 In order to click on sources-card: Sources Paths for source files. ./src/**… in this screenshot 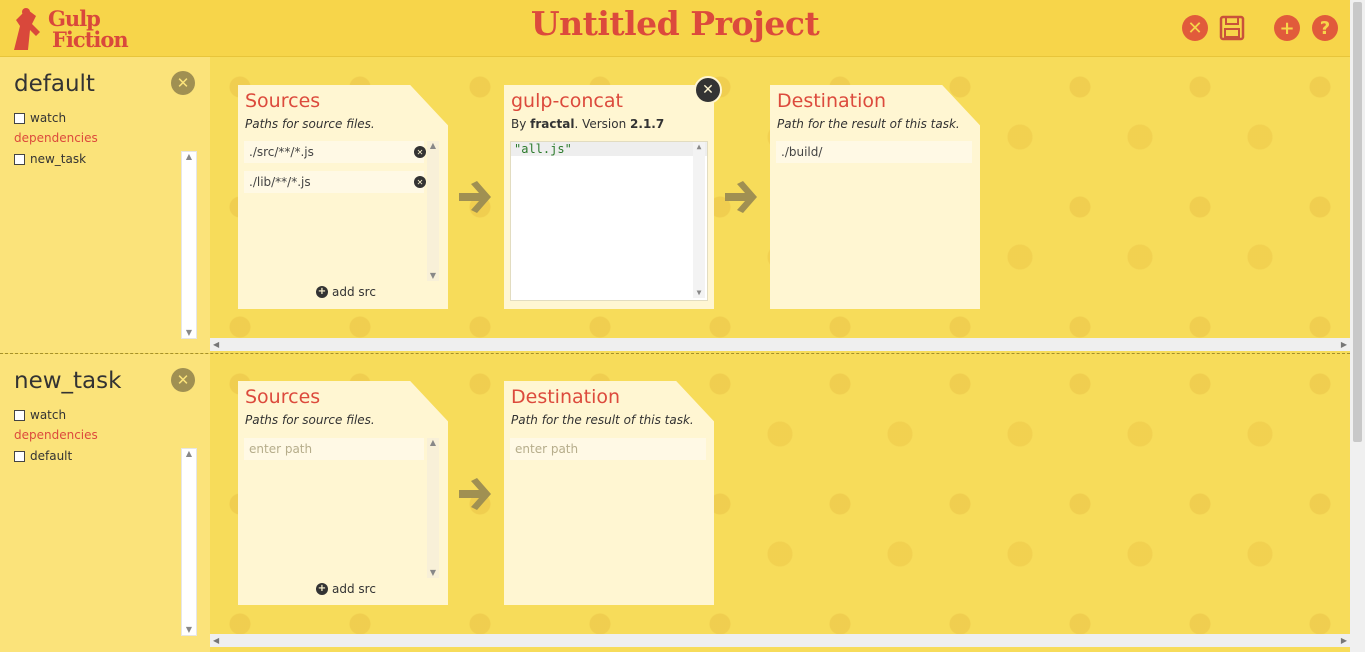, I will do `click(343, 197)`.